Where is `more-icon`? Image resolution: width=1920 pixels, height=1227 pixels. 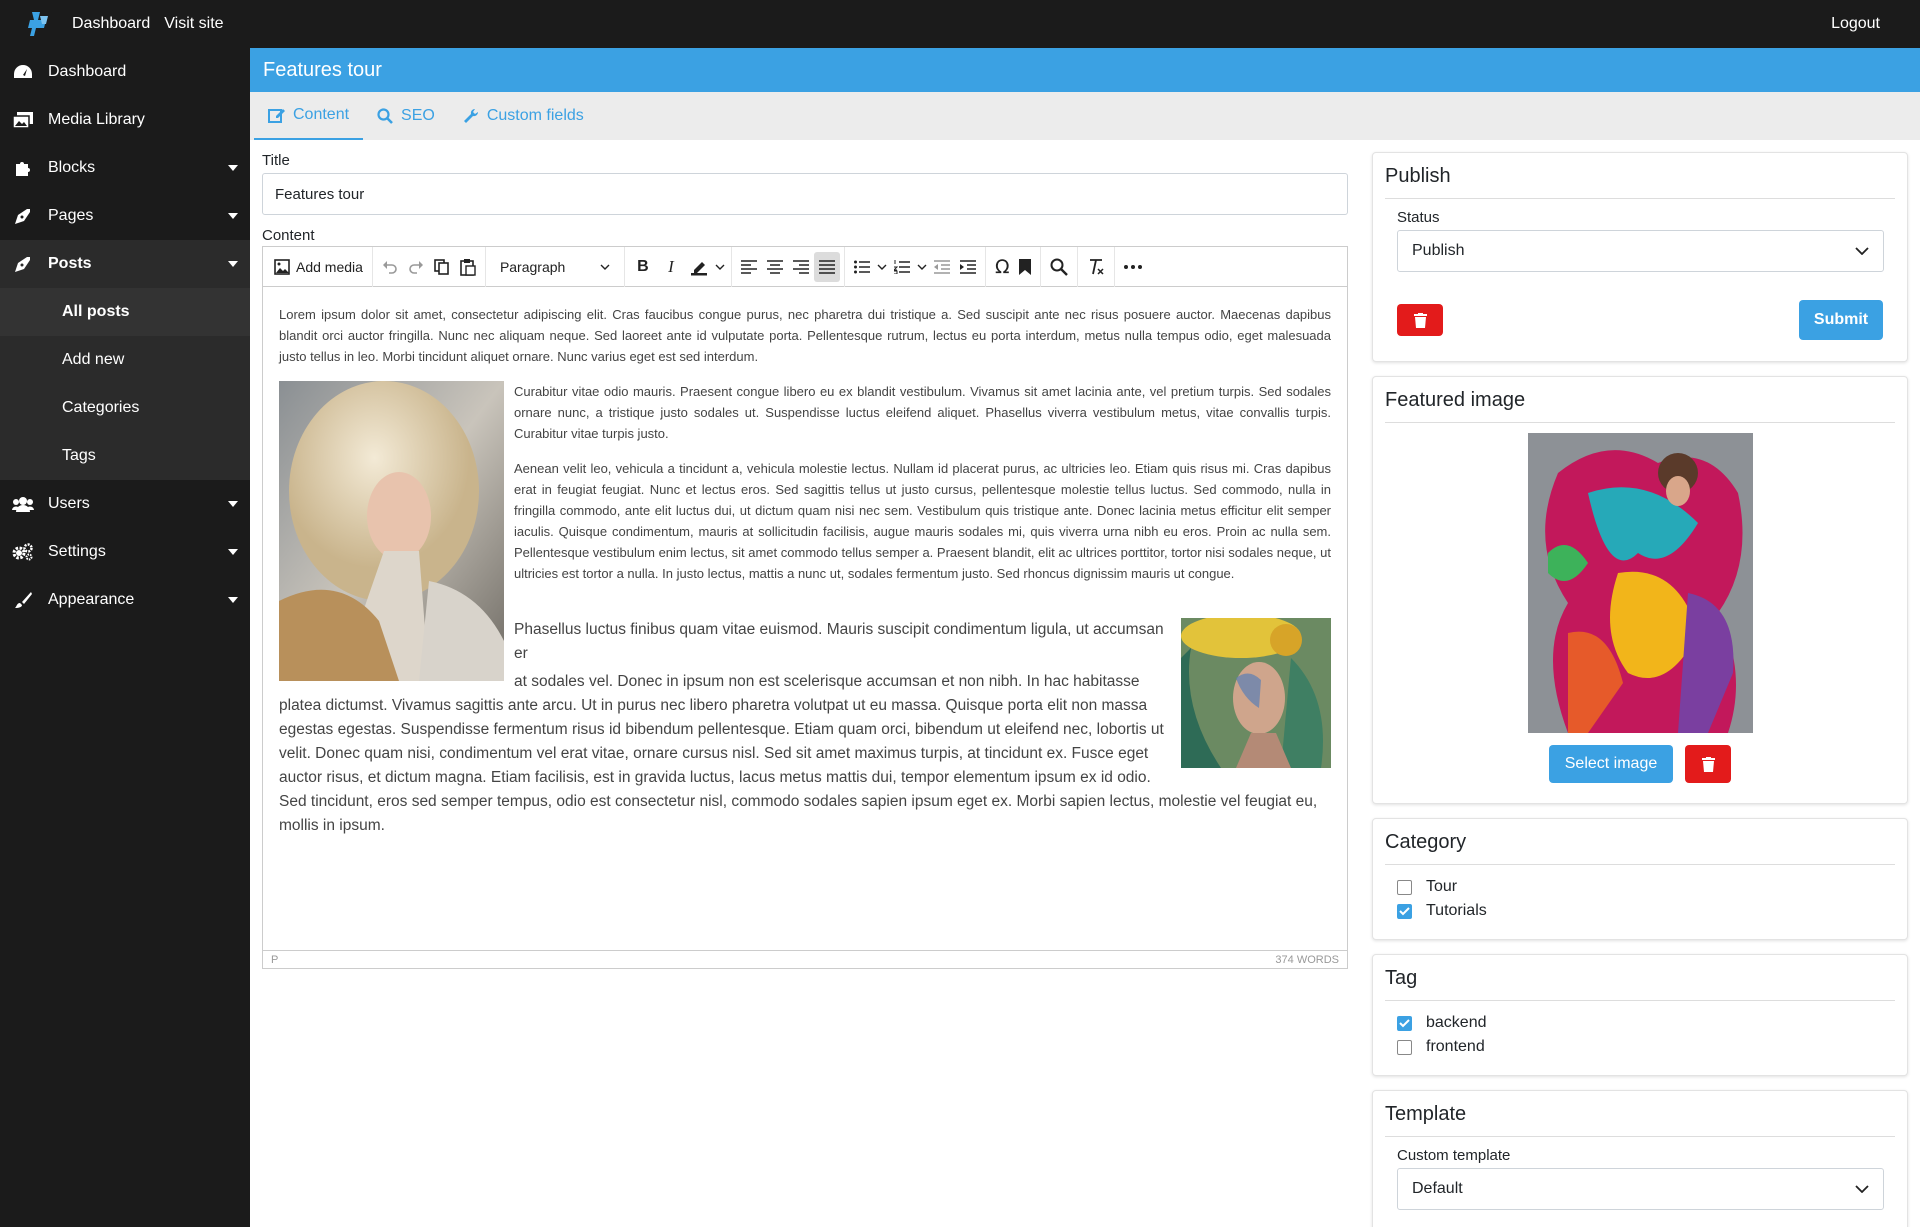 more-icon is located at coordinates (1133, 267).